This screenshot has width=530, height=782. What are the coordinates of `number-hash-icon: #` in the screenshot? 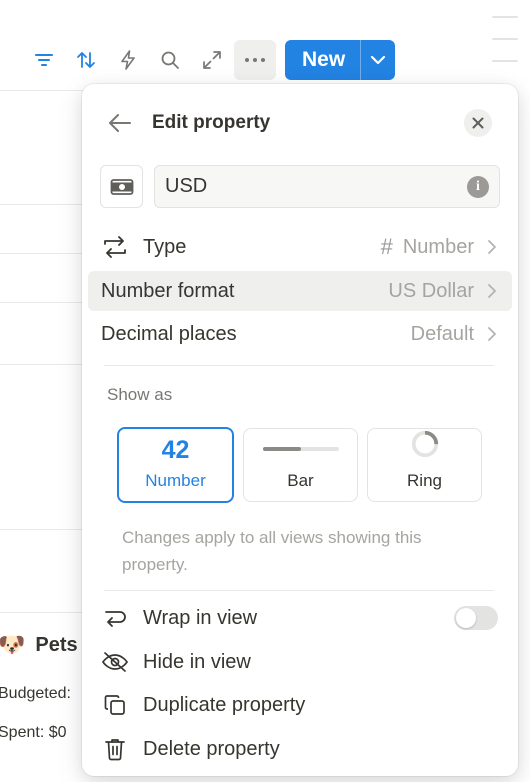 It's located at (386, 246).